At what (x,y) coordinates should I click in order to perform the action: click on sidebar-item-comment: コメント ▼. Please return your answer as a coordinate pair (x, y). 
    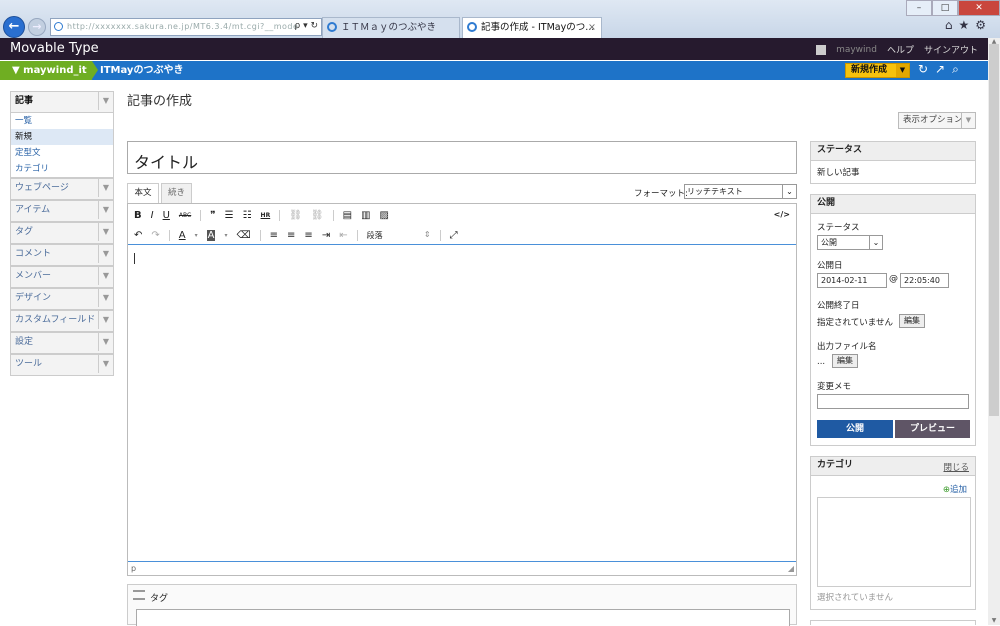
    Looking at the image, I should click on (62, 255).